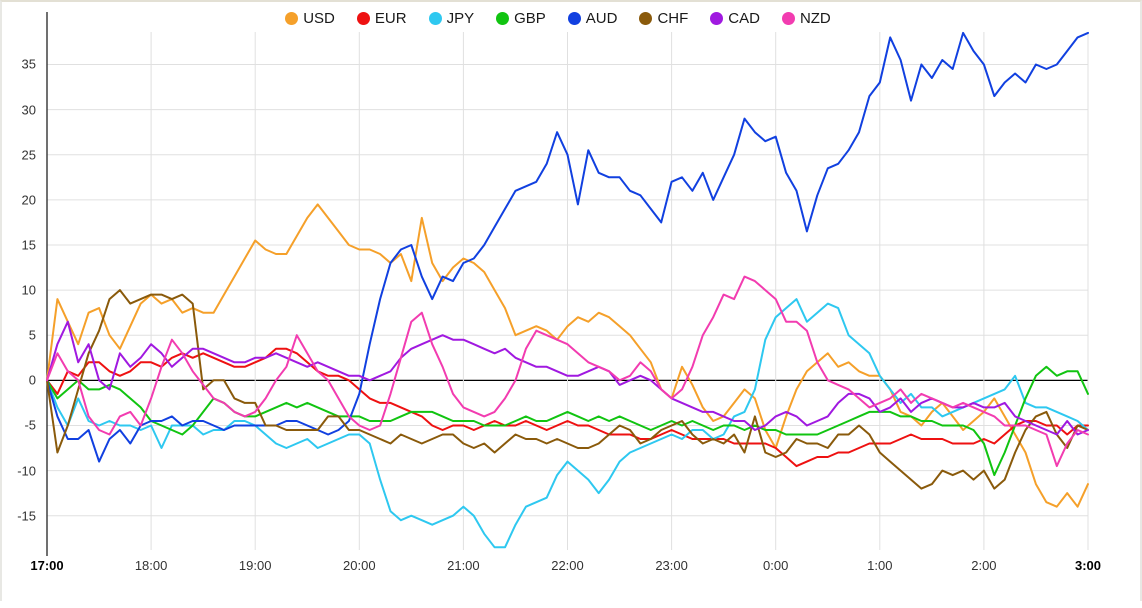 This screenshot has width=1142, height=608. What do you see at coordinates (671, 565) in the screenshot?
I see `x-axis-tick-label: 23:00` at bounding box center [671, 565].